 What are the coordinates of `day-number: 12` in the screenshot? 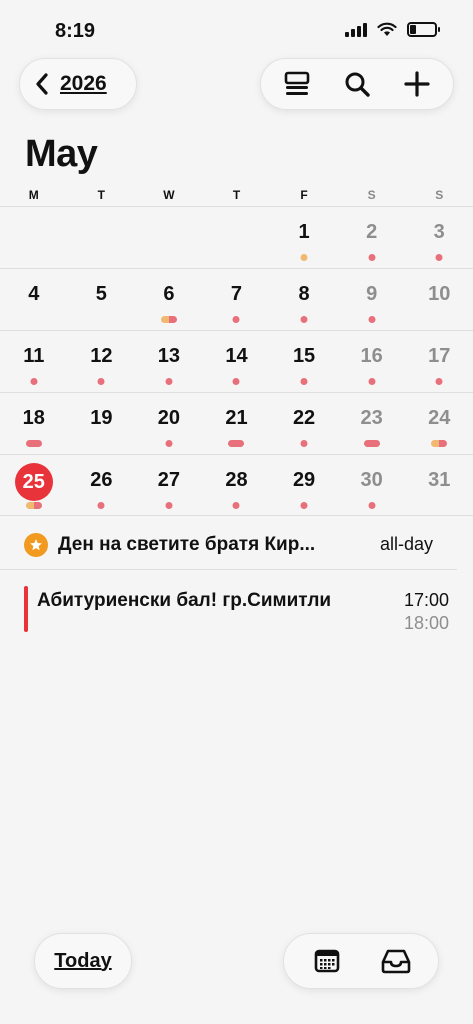 It's located at (101, 356).